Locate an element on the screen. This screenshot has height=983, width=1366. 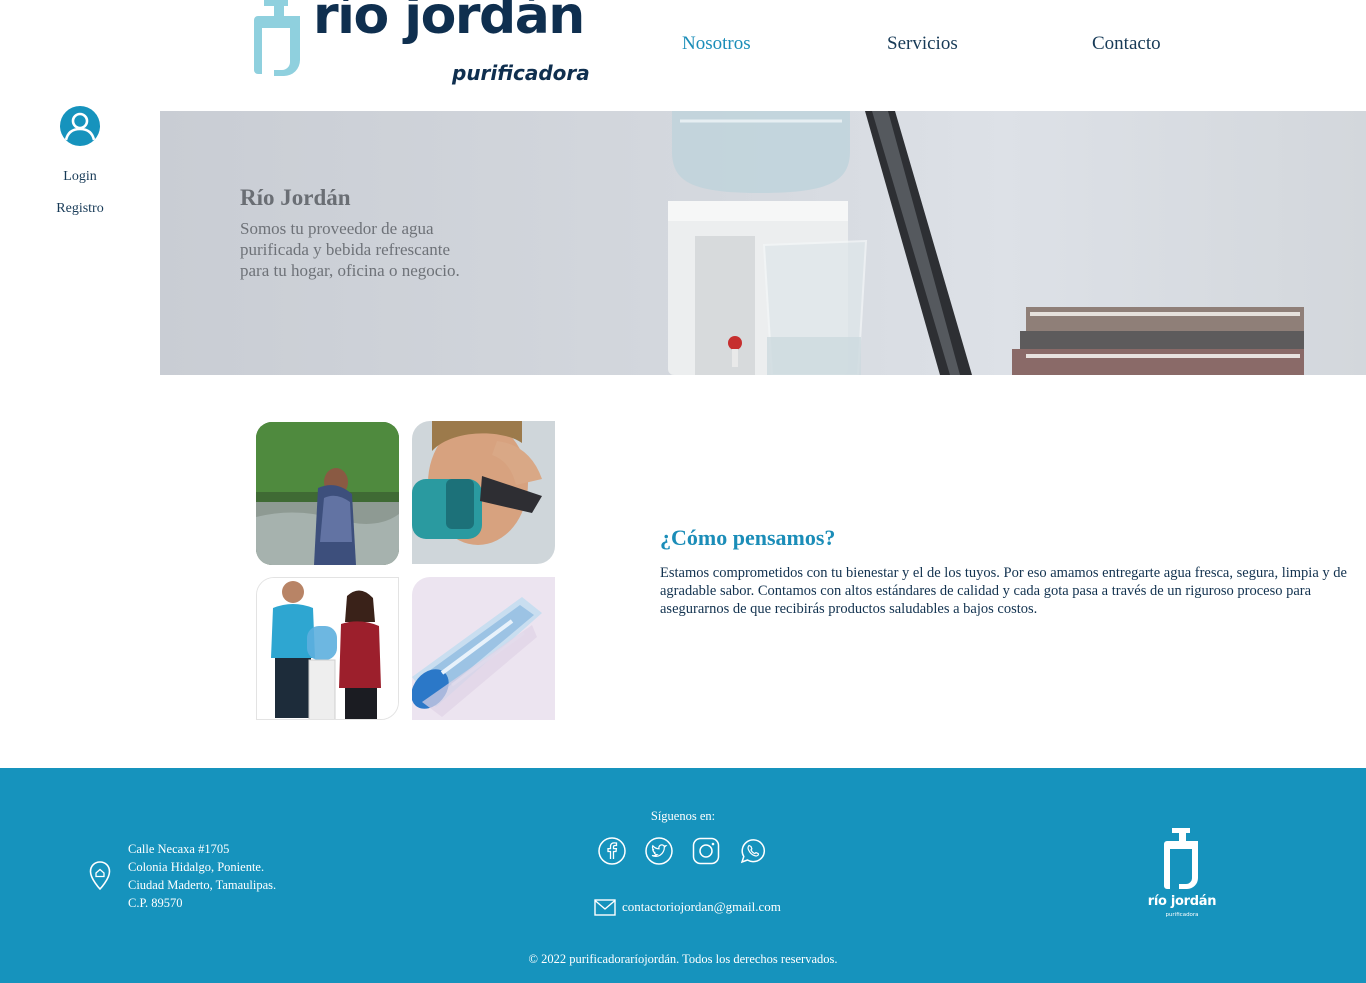
login-link: Login is located at coordinates (80, 177).